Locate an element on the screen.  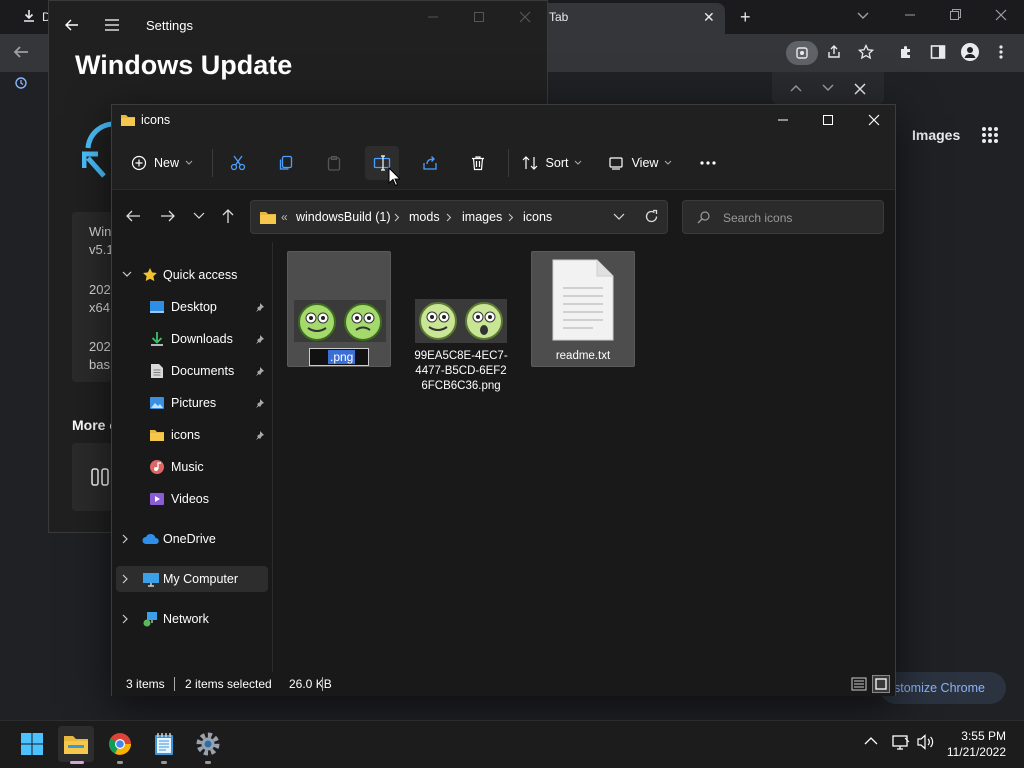
nav-back-icon is located at coordinates (133, 216).